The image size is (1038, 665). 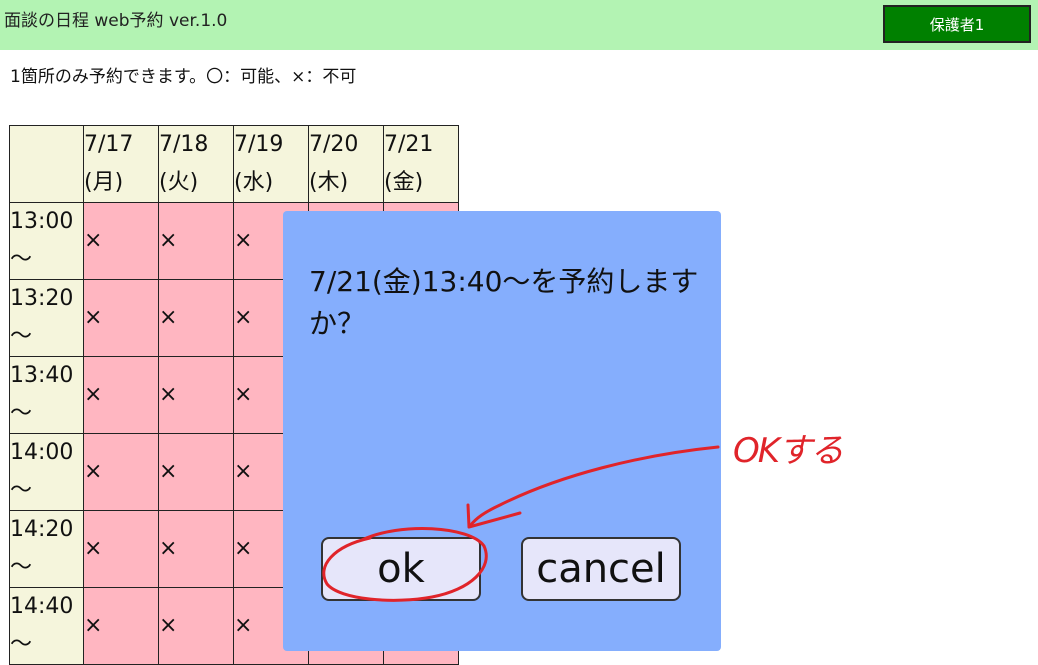 What do you see at coordinates (109, 144) in the screenshot?
I see `date-label: 7/17` at bounding box center [109, 144].